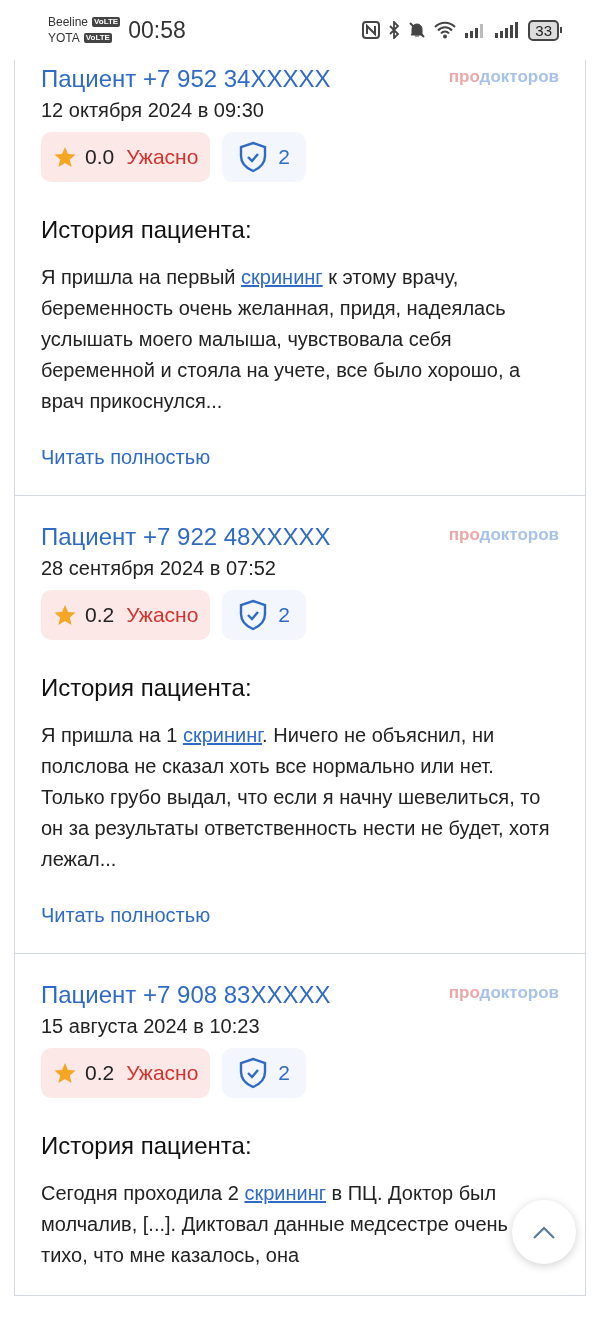 The width and height of the screenshot is (600, 1327). Describe the element at coordinates (64, 38) in the screenshot. I see `carrier-name: YOTA` at that location.